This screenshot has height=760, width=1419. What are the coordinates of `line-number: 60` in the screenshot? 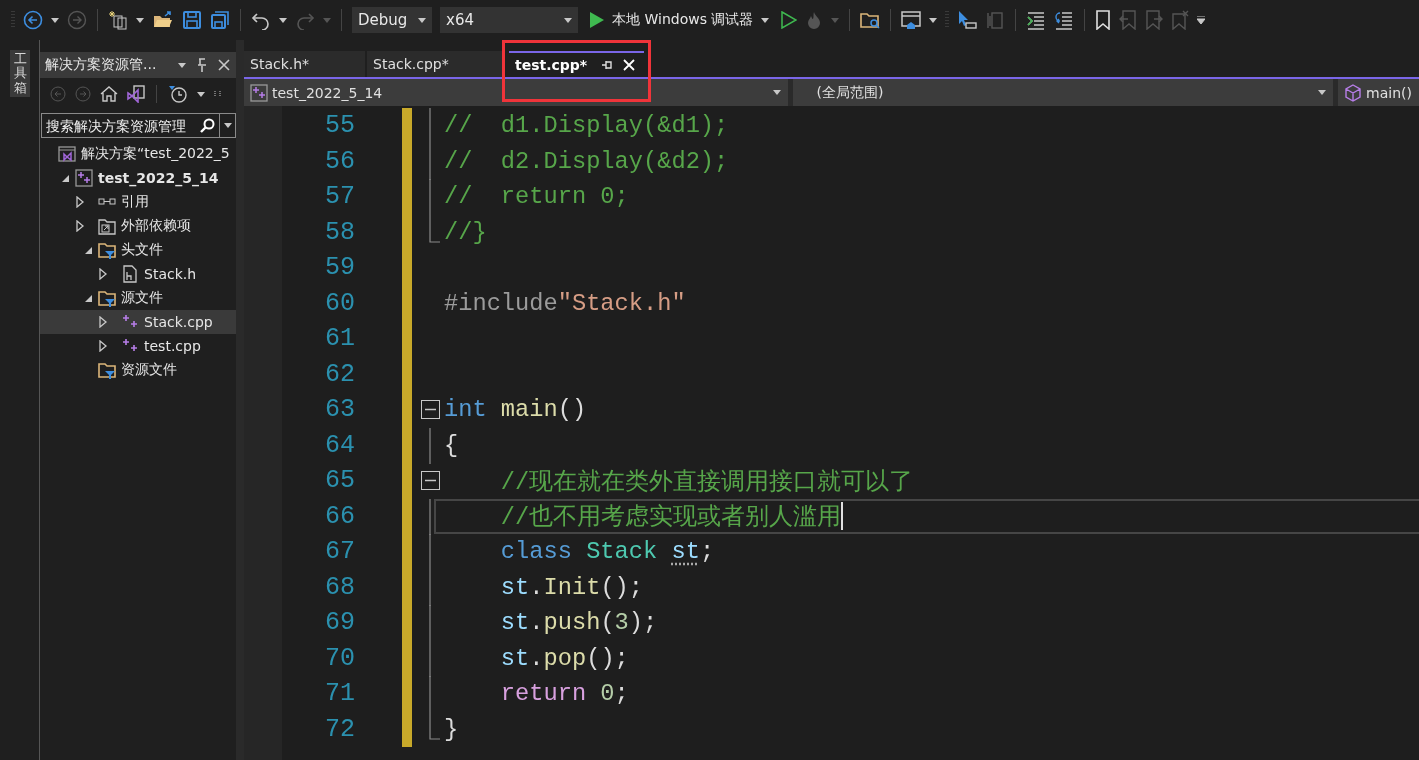 It's located at (339, 303).